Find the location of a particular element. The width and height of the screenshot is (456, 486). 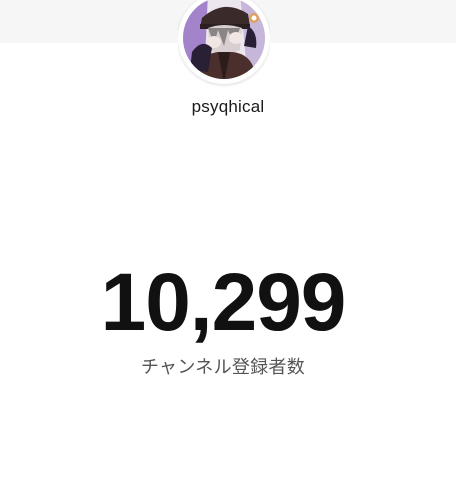

subscriber-count-label: チャンネル登録者数 is located at coordinates (223, 367).